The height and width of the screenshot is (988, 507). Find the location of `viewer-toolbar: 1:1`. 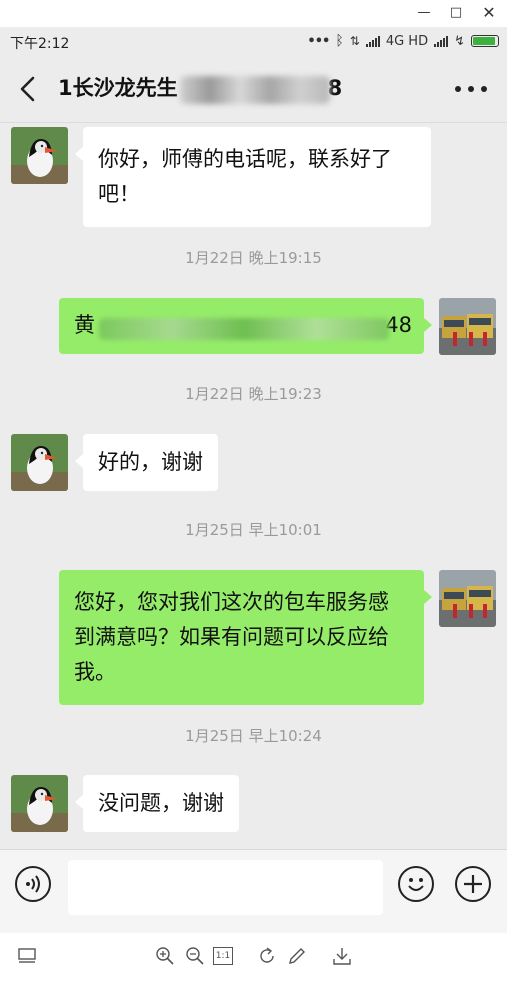

viewer-toolbar: 1:1 is located at coordinates (253, 960).